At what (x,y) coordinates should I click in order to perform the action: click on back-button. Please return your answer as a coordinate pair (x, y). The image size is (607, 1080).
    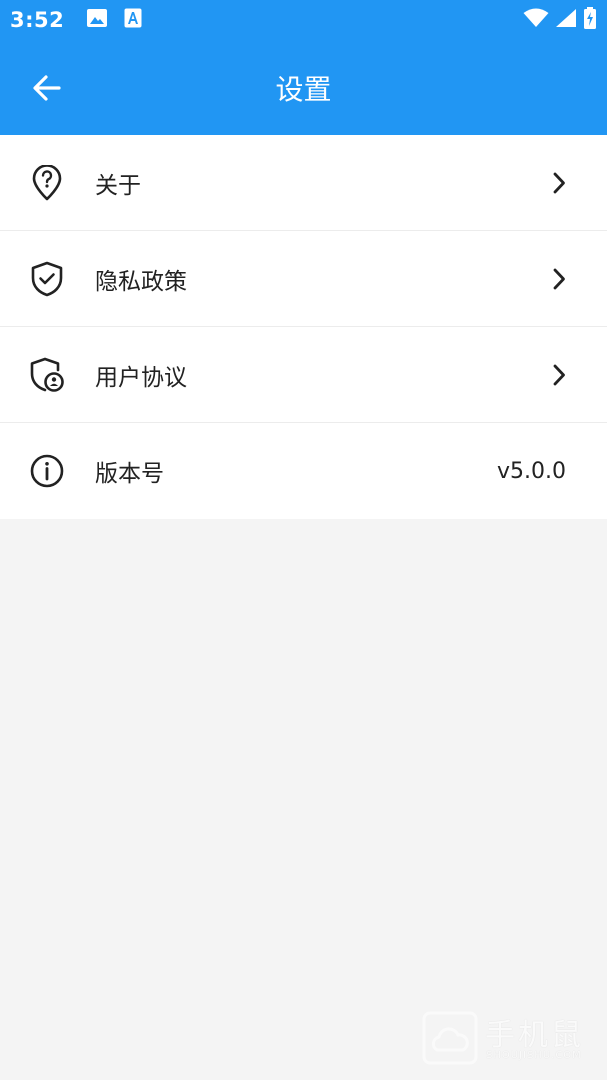
    Looking at the image, I should click on (47, 88).